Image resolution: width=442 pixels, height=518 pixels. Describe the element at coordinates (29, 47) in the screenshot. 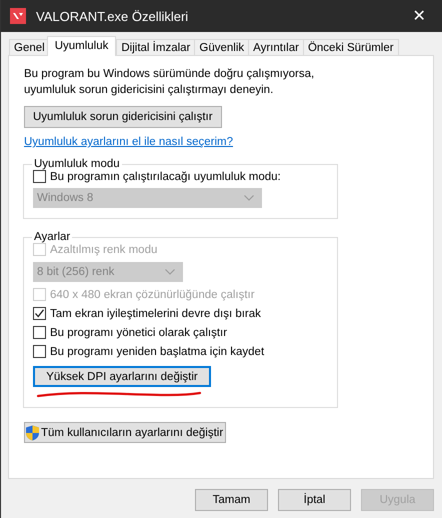

I see `tab: Genel` at that location.